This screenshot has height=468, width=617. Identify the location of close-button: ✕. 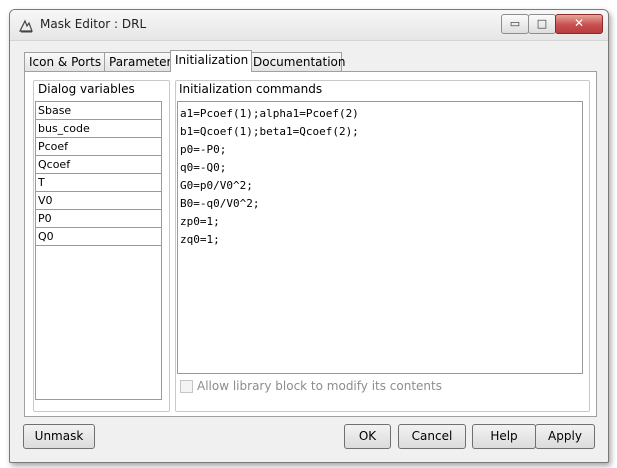
(579, 24).